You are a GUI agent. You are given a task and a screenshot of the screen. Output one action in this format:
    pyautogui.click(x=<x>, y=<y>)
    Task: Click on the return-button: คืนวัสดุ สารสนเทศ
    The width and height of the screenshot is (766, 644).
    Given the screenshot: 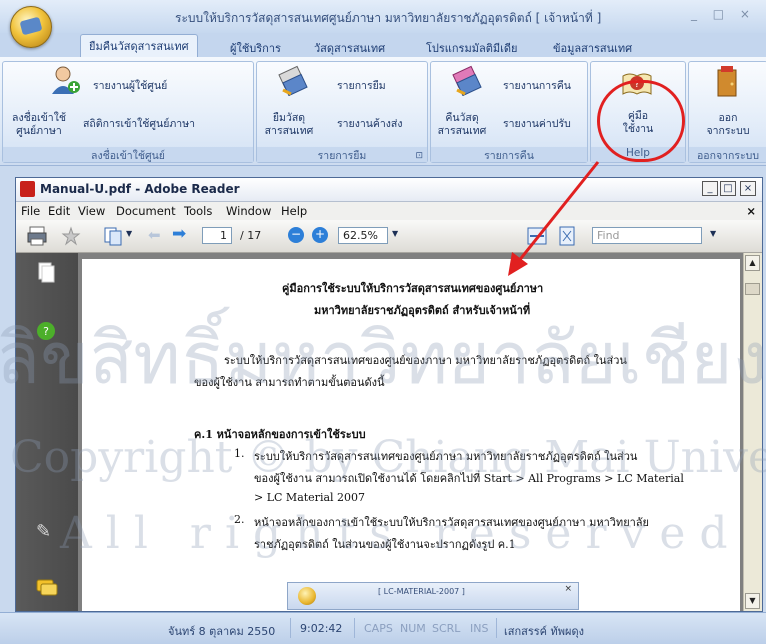 What is the action you would take?
    pyautogui.click(x=462, y=125)
    